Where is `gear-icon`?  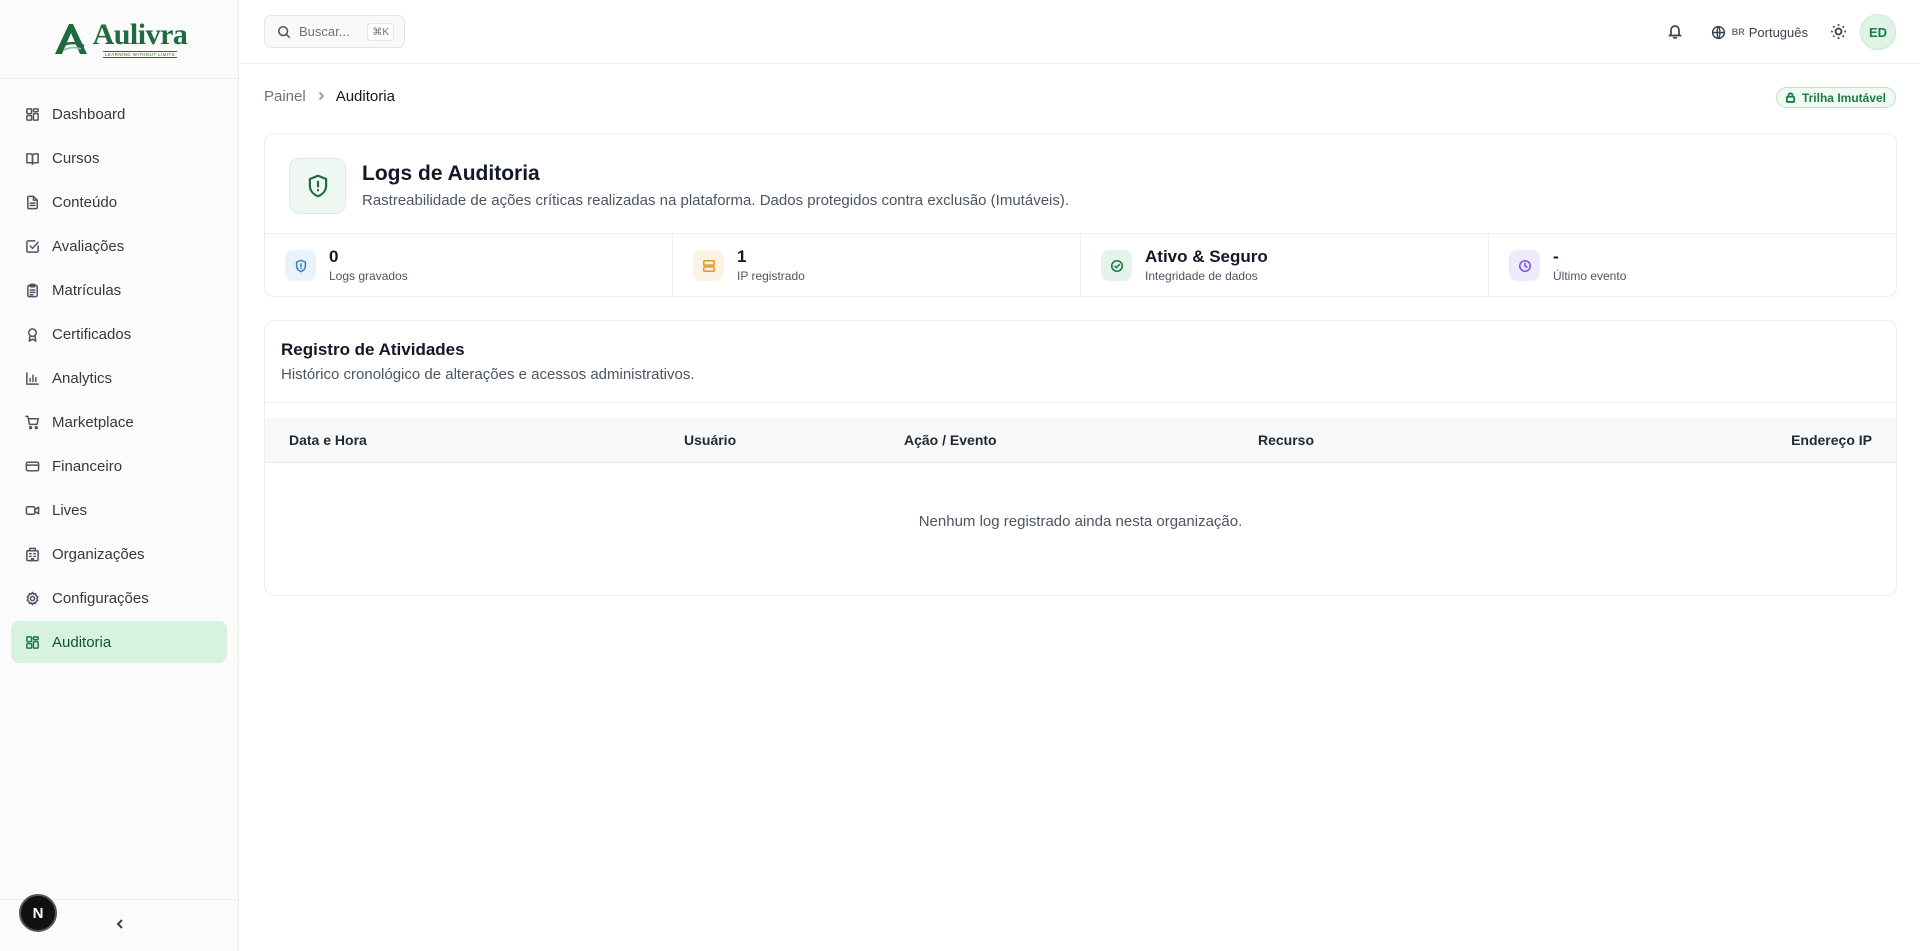
gear-icon is located at coordinates (32, 598).